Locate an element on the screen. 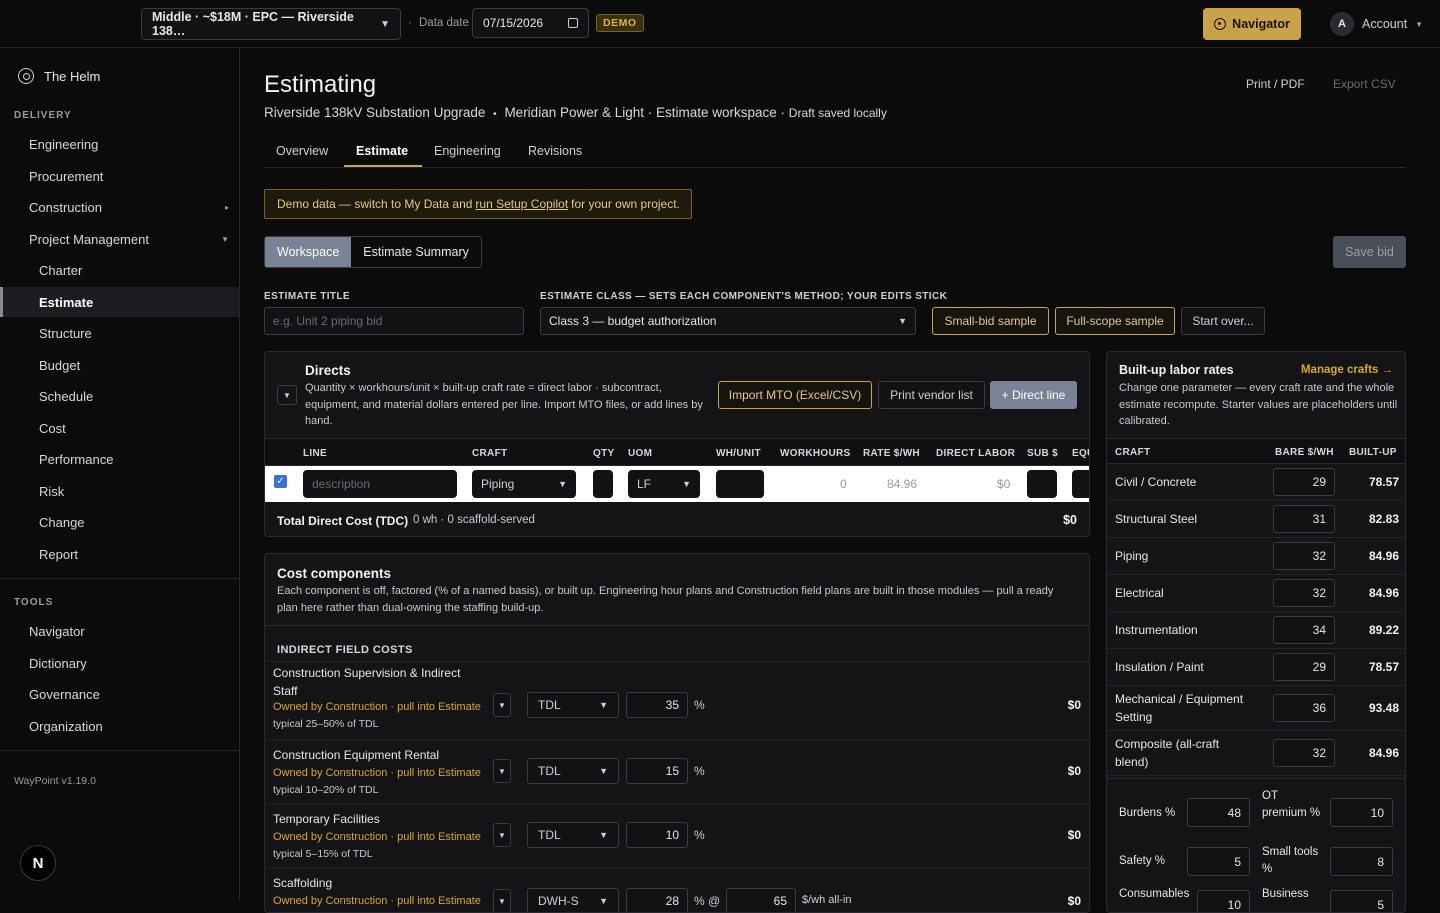  craft-name: Electrical is located at coordinates (1139, 593).